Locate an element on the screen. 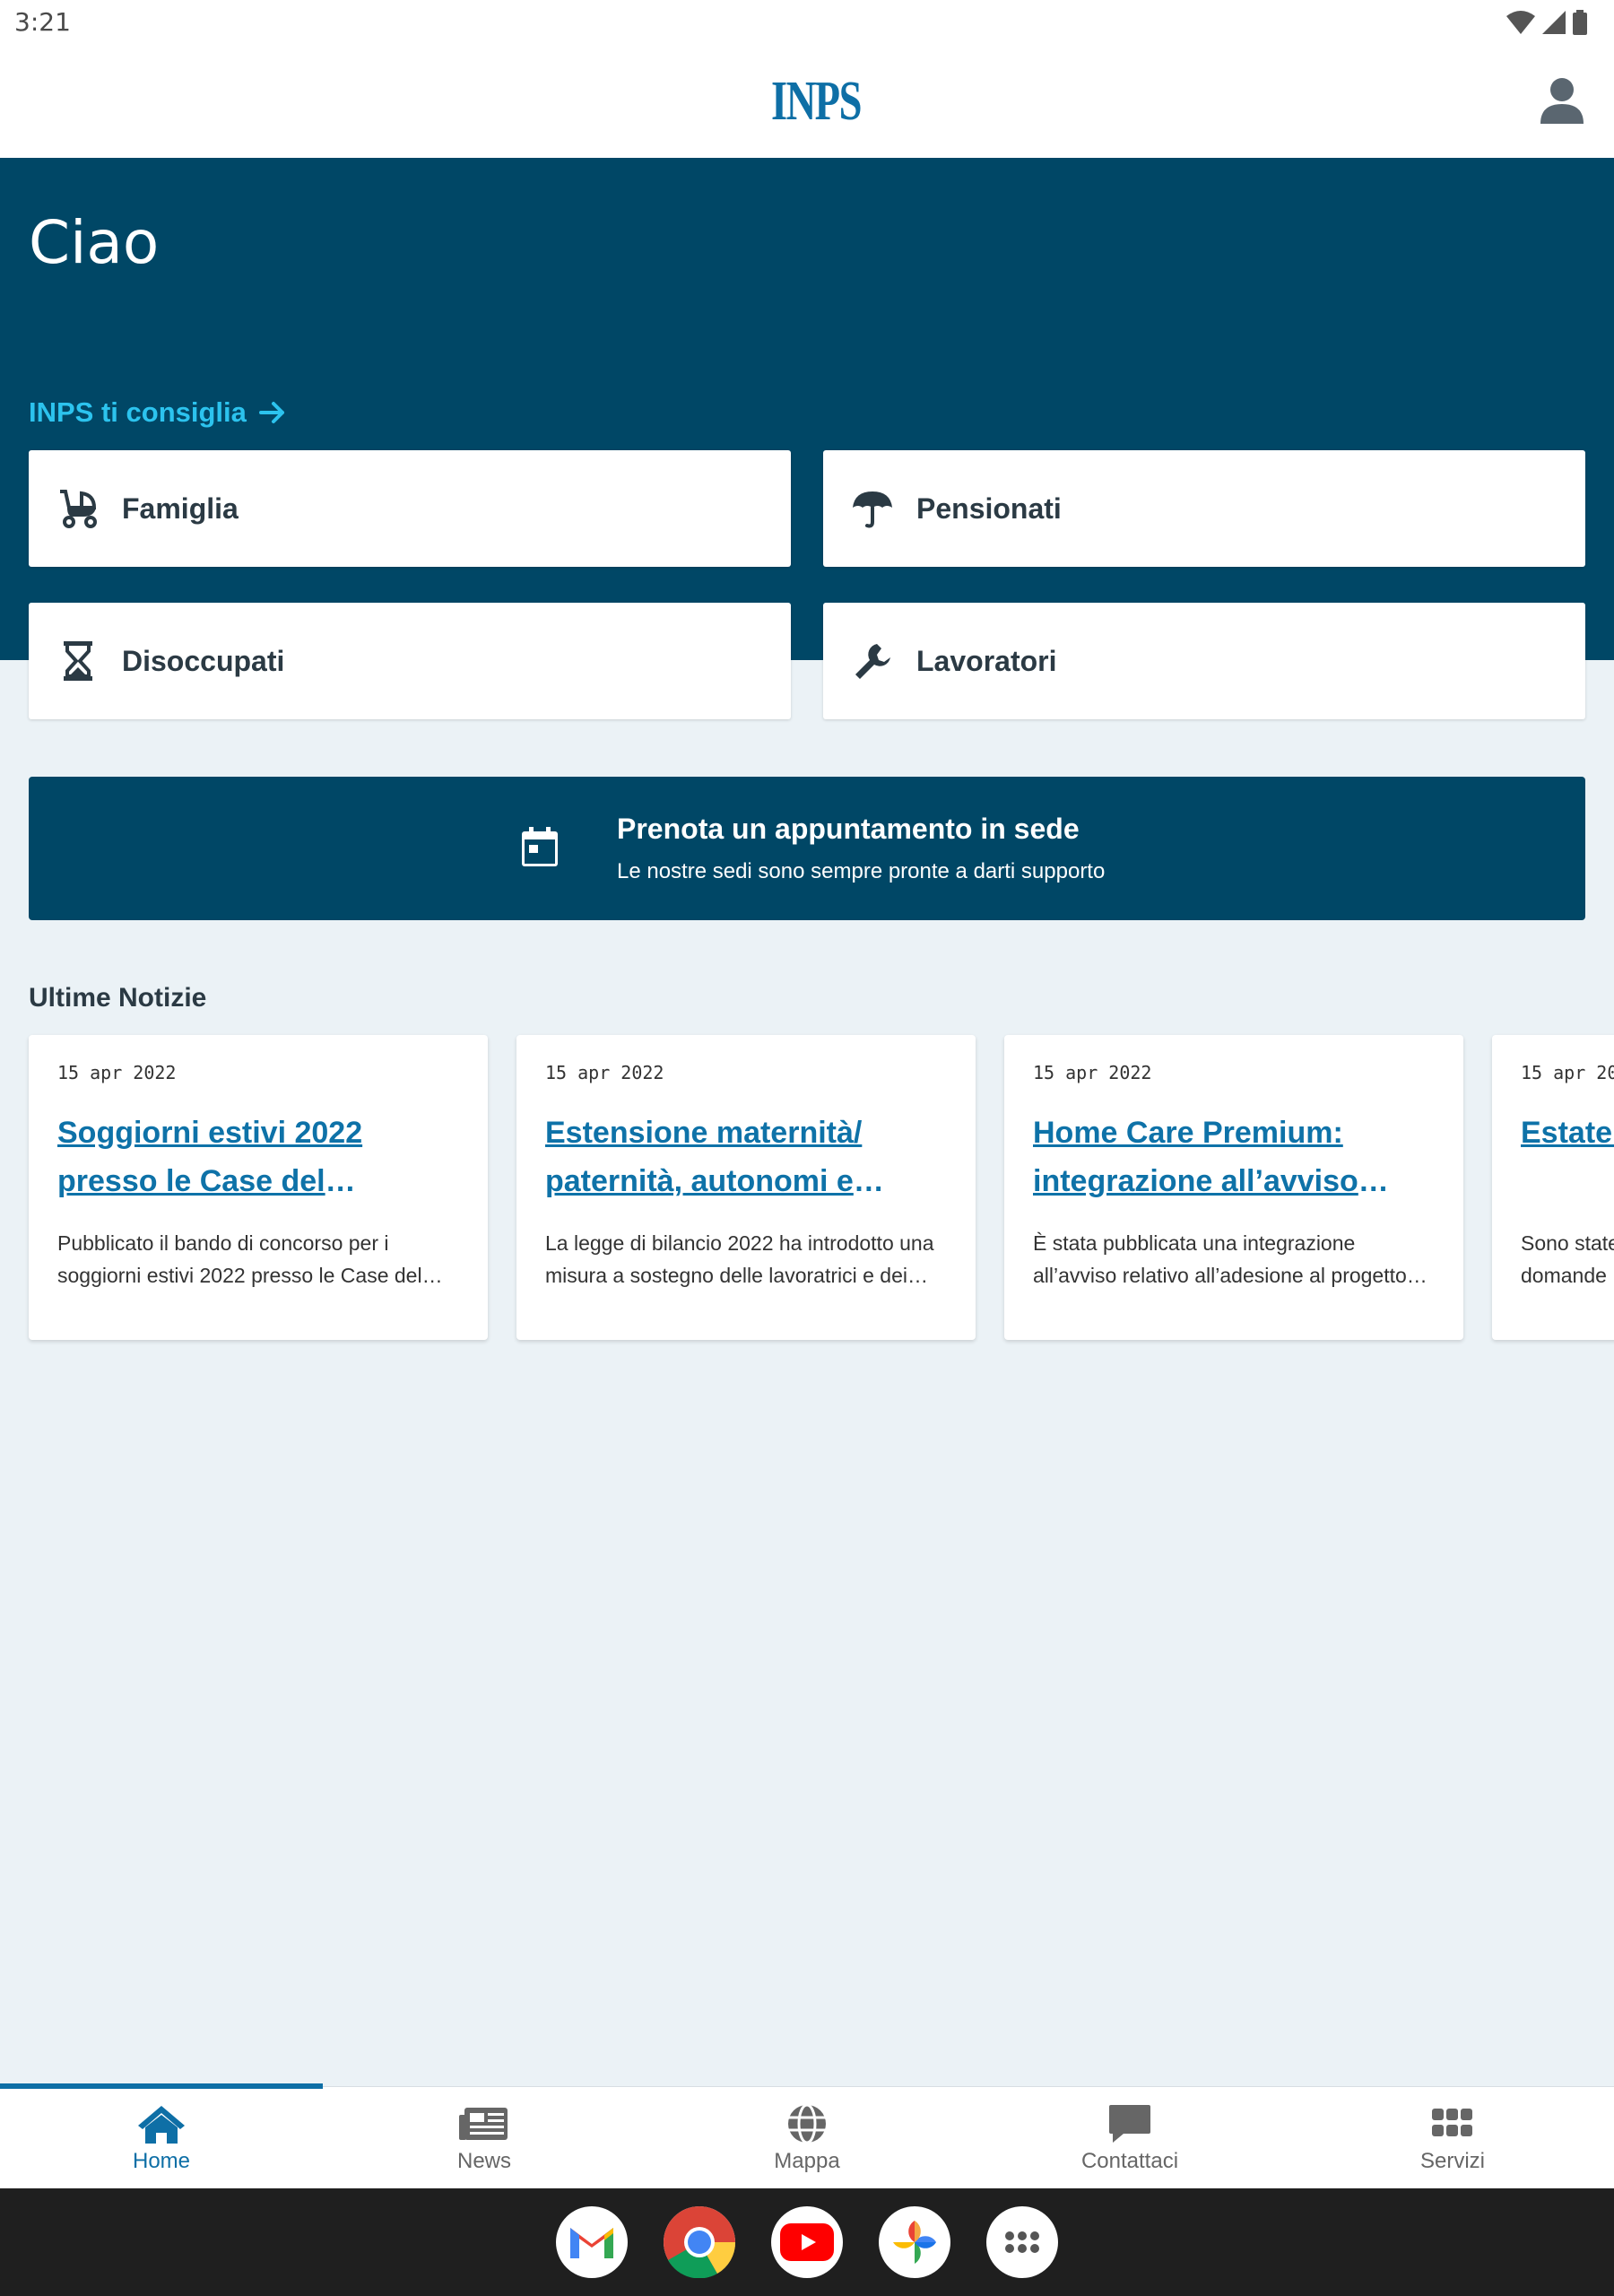 This screenshot has height=2296, width=1614. user-icon is located at coordinates (1562, 101).